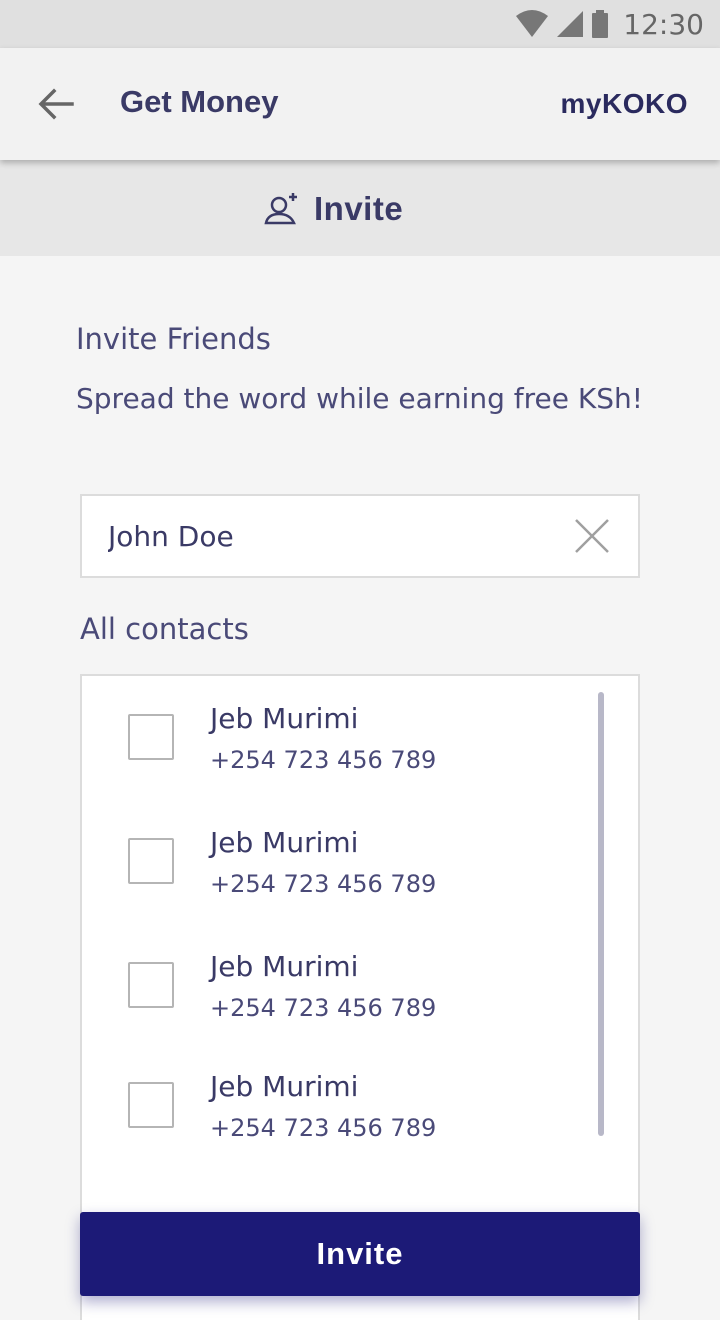 The height and width of the screenshot is (1320, 720). I want to click on battery-icon, so click(600, 24).